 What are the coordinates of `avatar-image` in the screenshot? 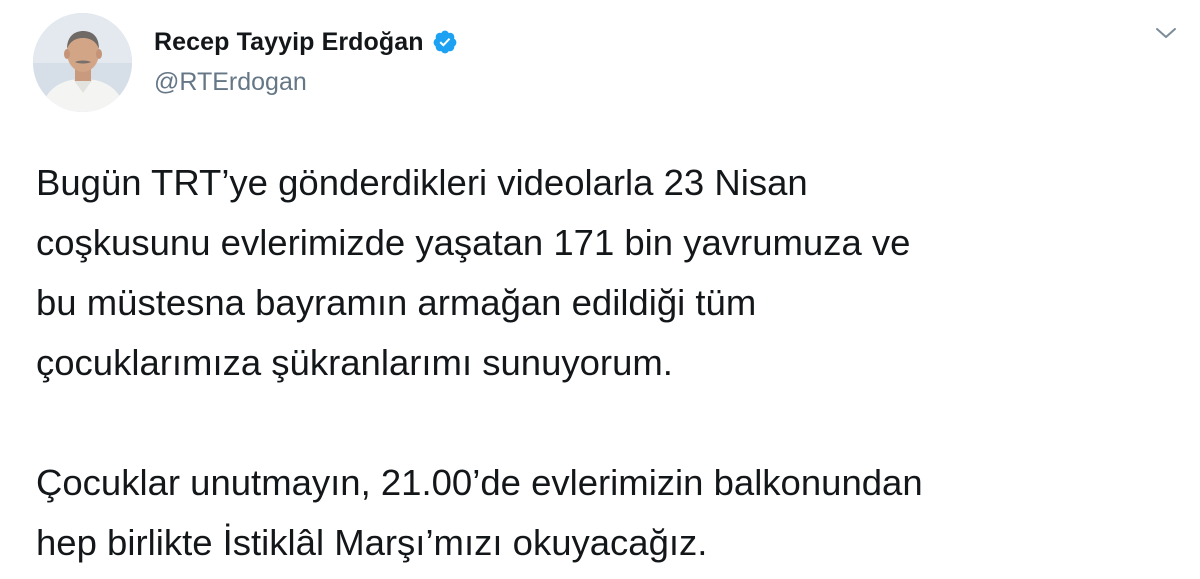 It's located at (82, 62).